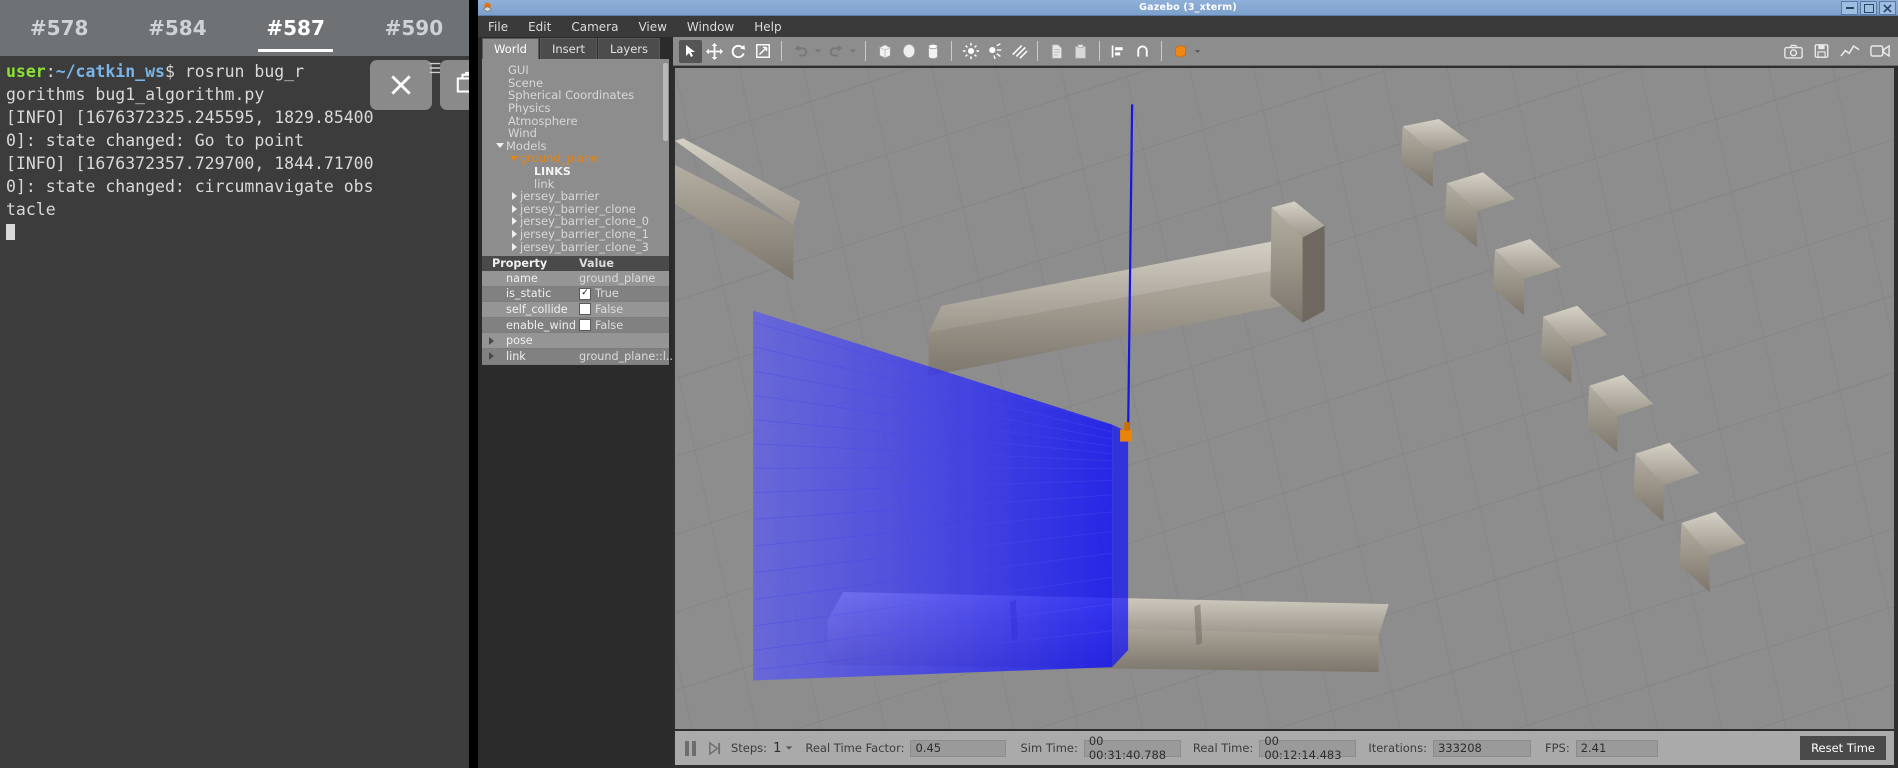 The width and height of the screenshot is (1898, 768). What do you see at coordinates (401, 85) in the screenshot?
I see `close-button` at bounding box center [401, 85].